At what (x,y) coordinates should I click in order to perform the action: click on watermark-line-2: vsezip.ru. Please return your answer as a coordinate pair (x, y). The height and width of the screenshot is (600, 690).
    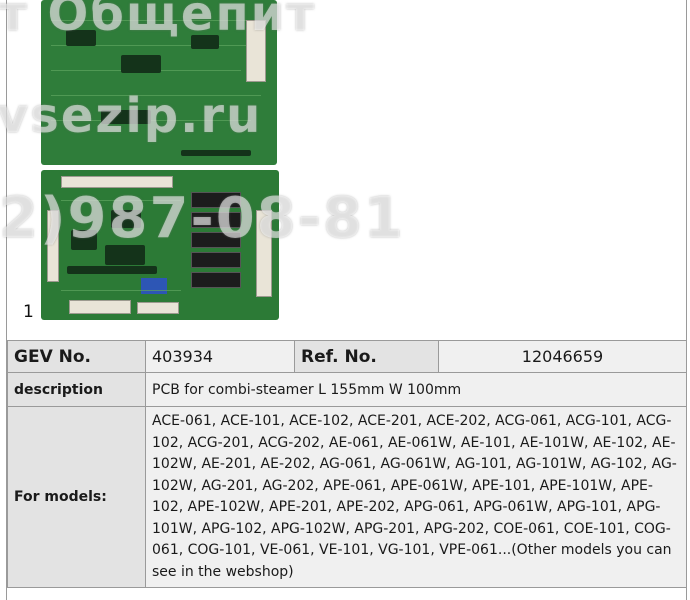
    Looking at the image, I should click on (131, 116).